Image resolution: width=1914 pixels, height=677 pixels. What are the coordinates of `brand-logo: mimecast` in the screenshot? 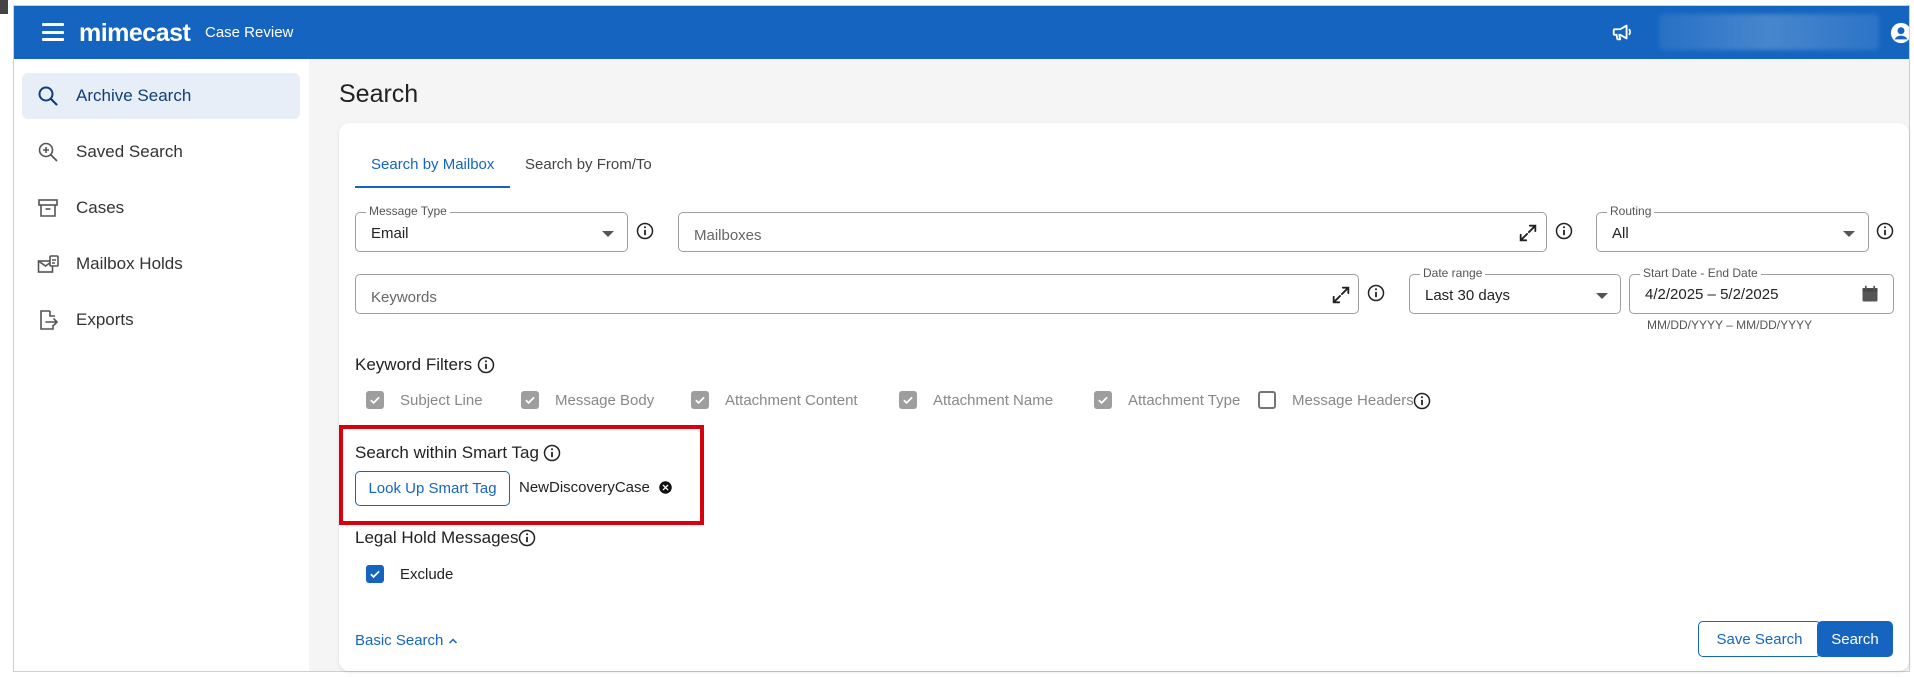 It's located at (135, 33).